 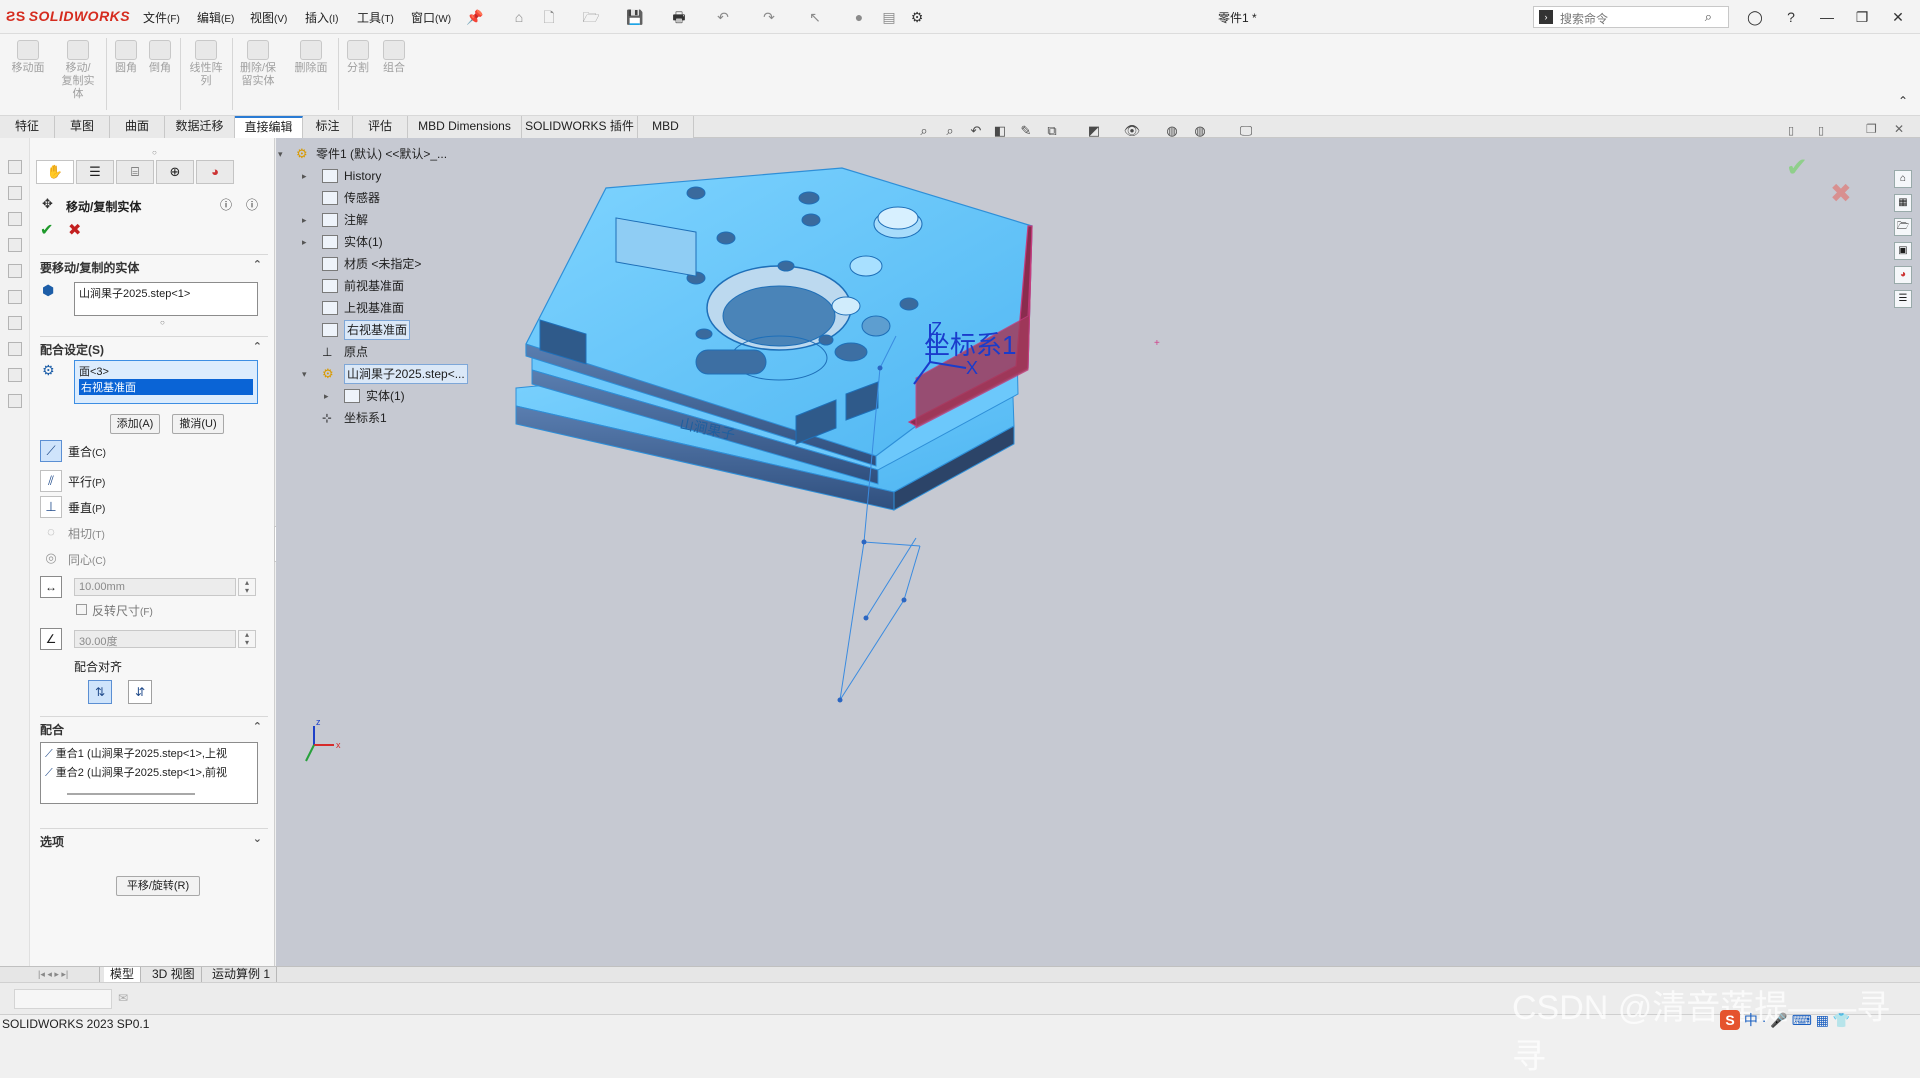 I want to click on resize-handle: ○, so click(x=162, y=322).